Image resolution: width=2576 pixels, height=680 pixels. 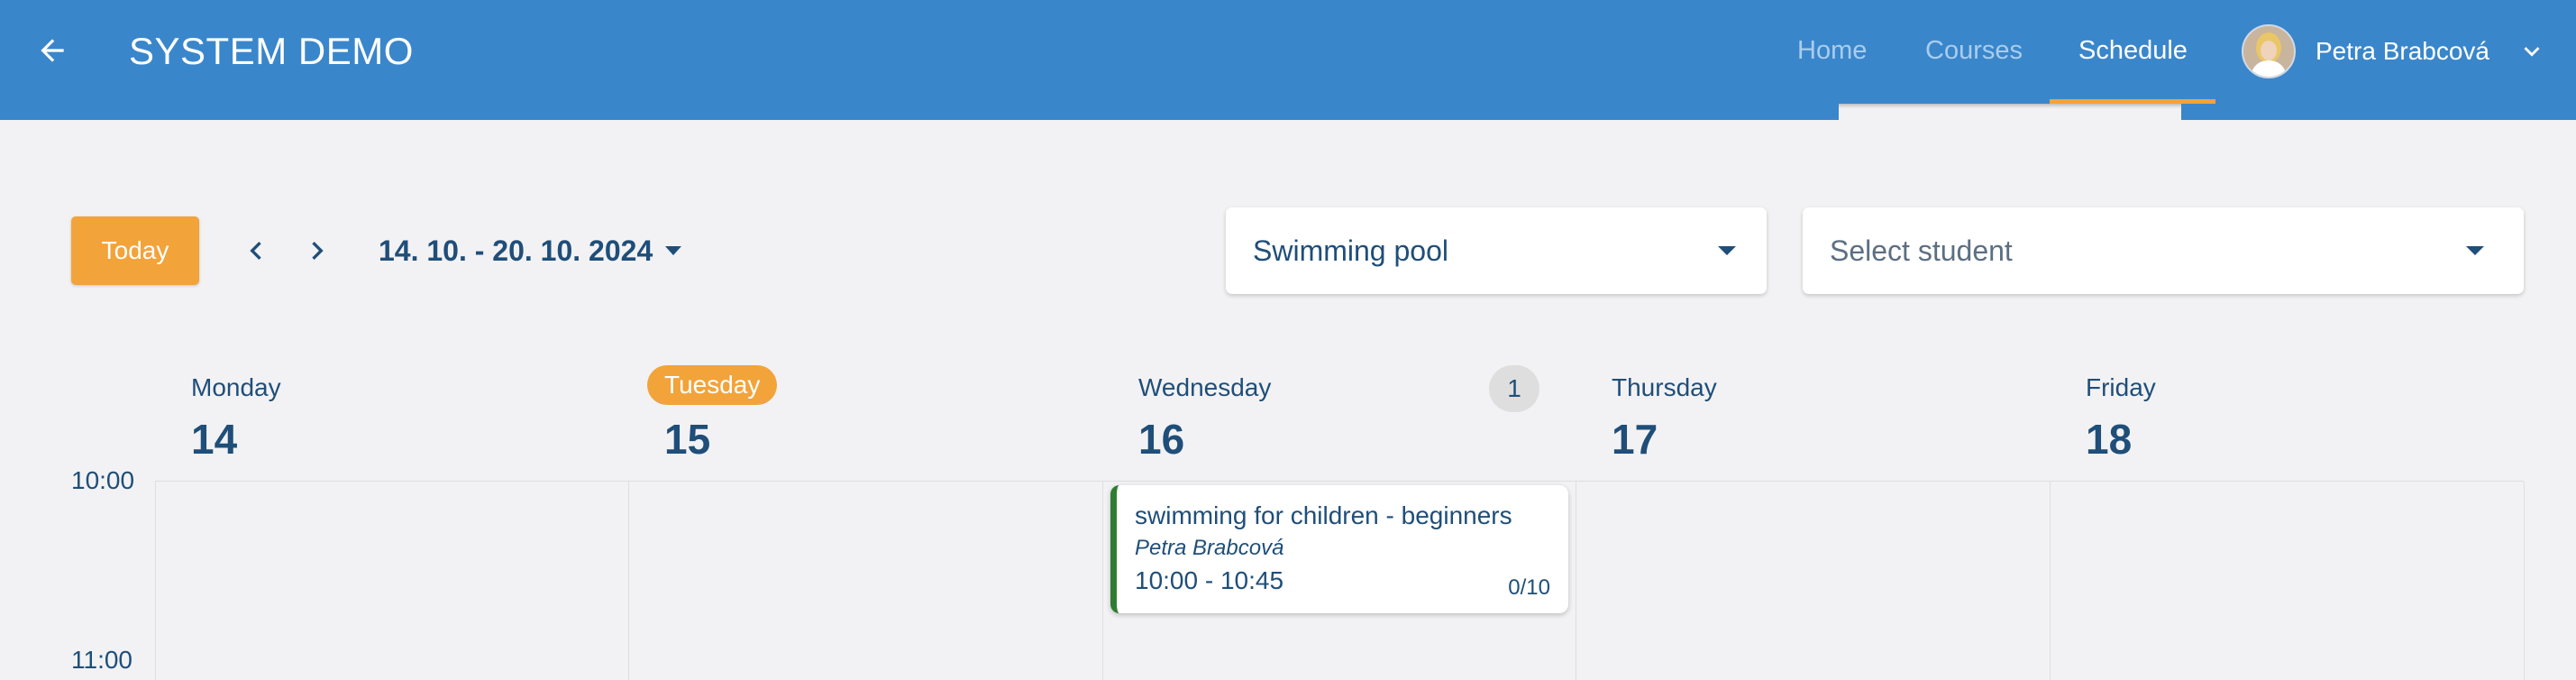 I want to click on day-name: Friday, so click(x=2121, y=387).